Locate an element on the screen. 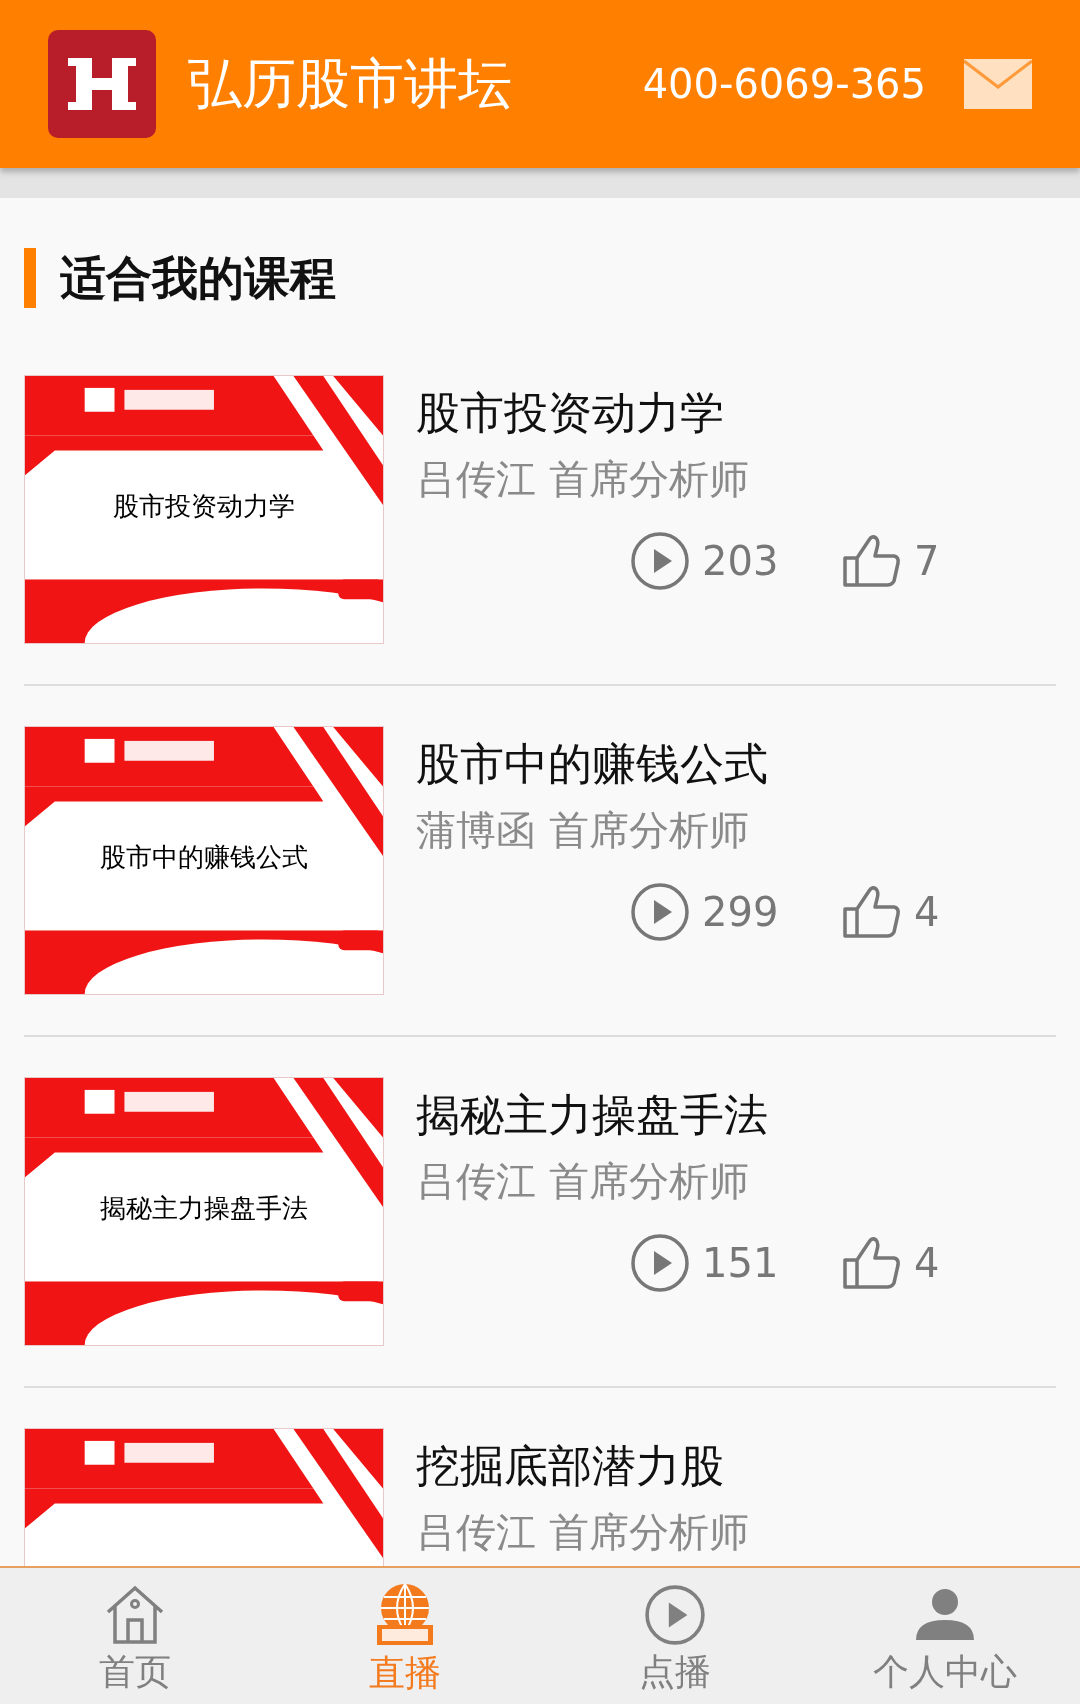  nav-tab: 点播 is located at coordinates (675, 1636).